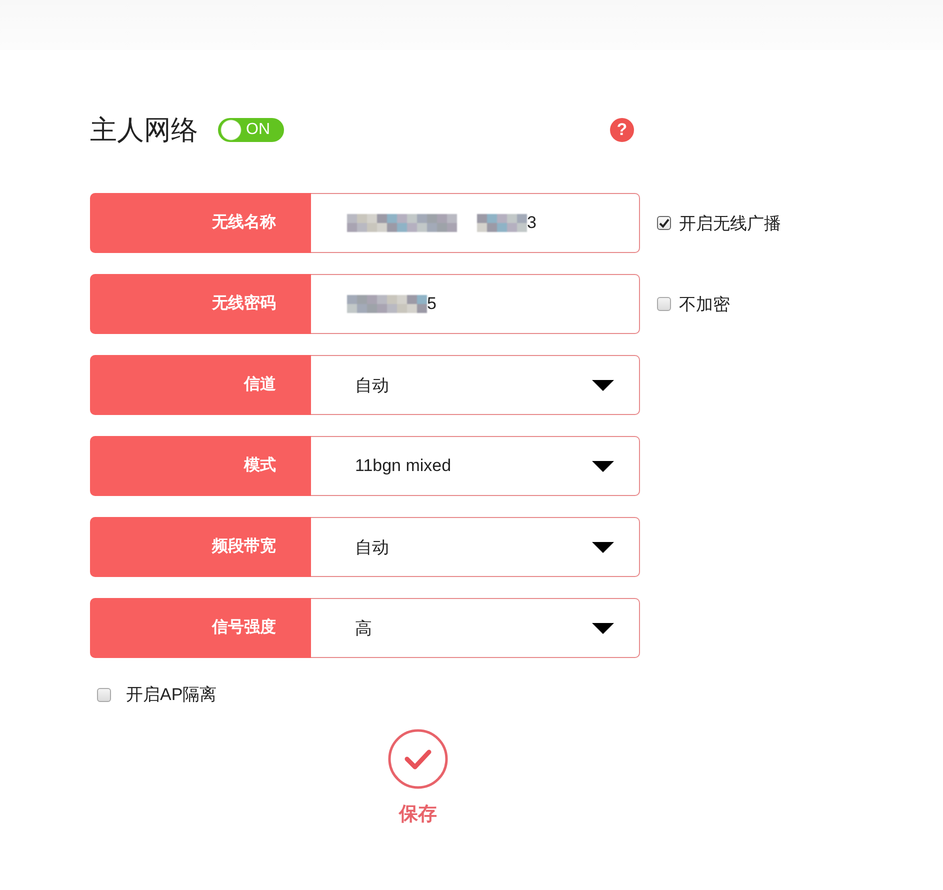 This screenshot has height=890, width=943. Describe the element at coordinates (200, 466) in the screenshot. I see `field-label: 模式` at that location.